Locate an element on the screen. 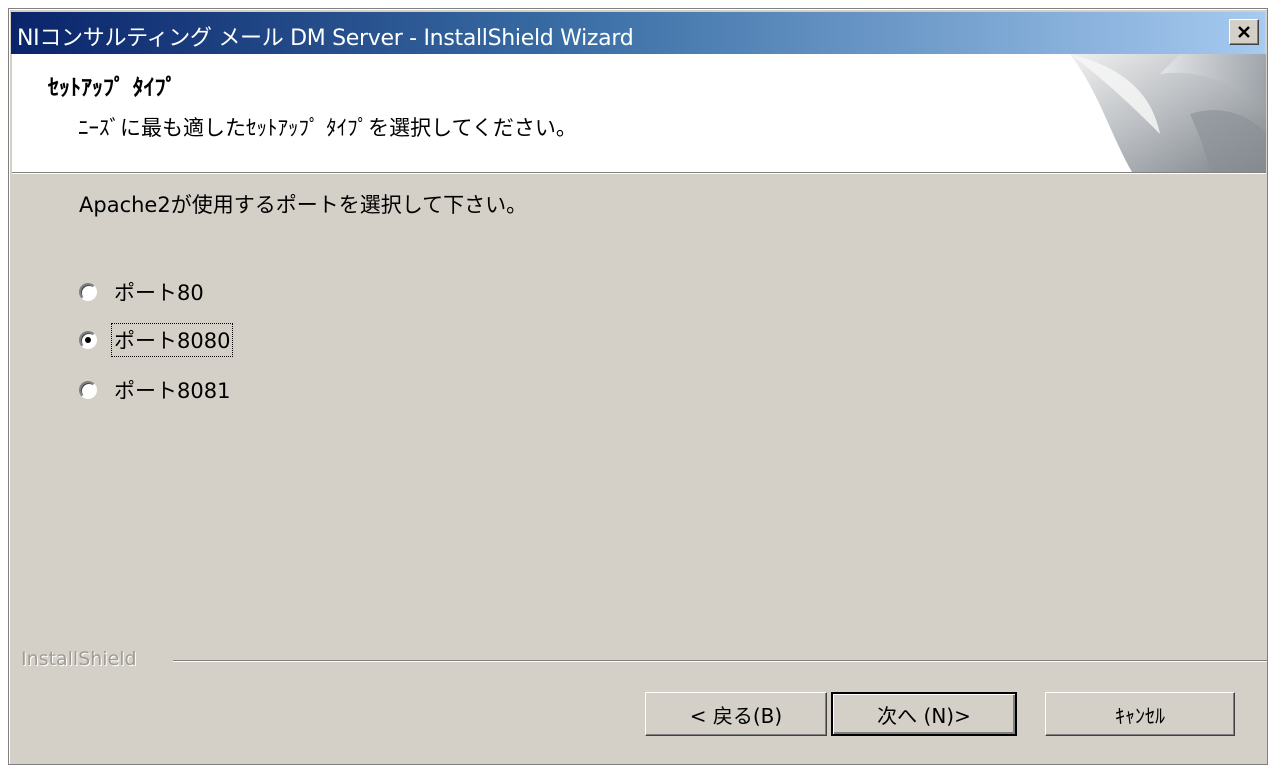 The image size is (1276, 765). close-icon is located at coordinates (1244, 32).